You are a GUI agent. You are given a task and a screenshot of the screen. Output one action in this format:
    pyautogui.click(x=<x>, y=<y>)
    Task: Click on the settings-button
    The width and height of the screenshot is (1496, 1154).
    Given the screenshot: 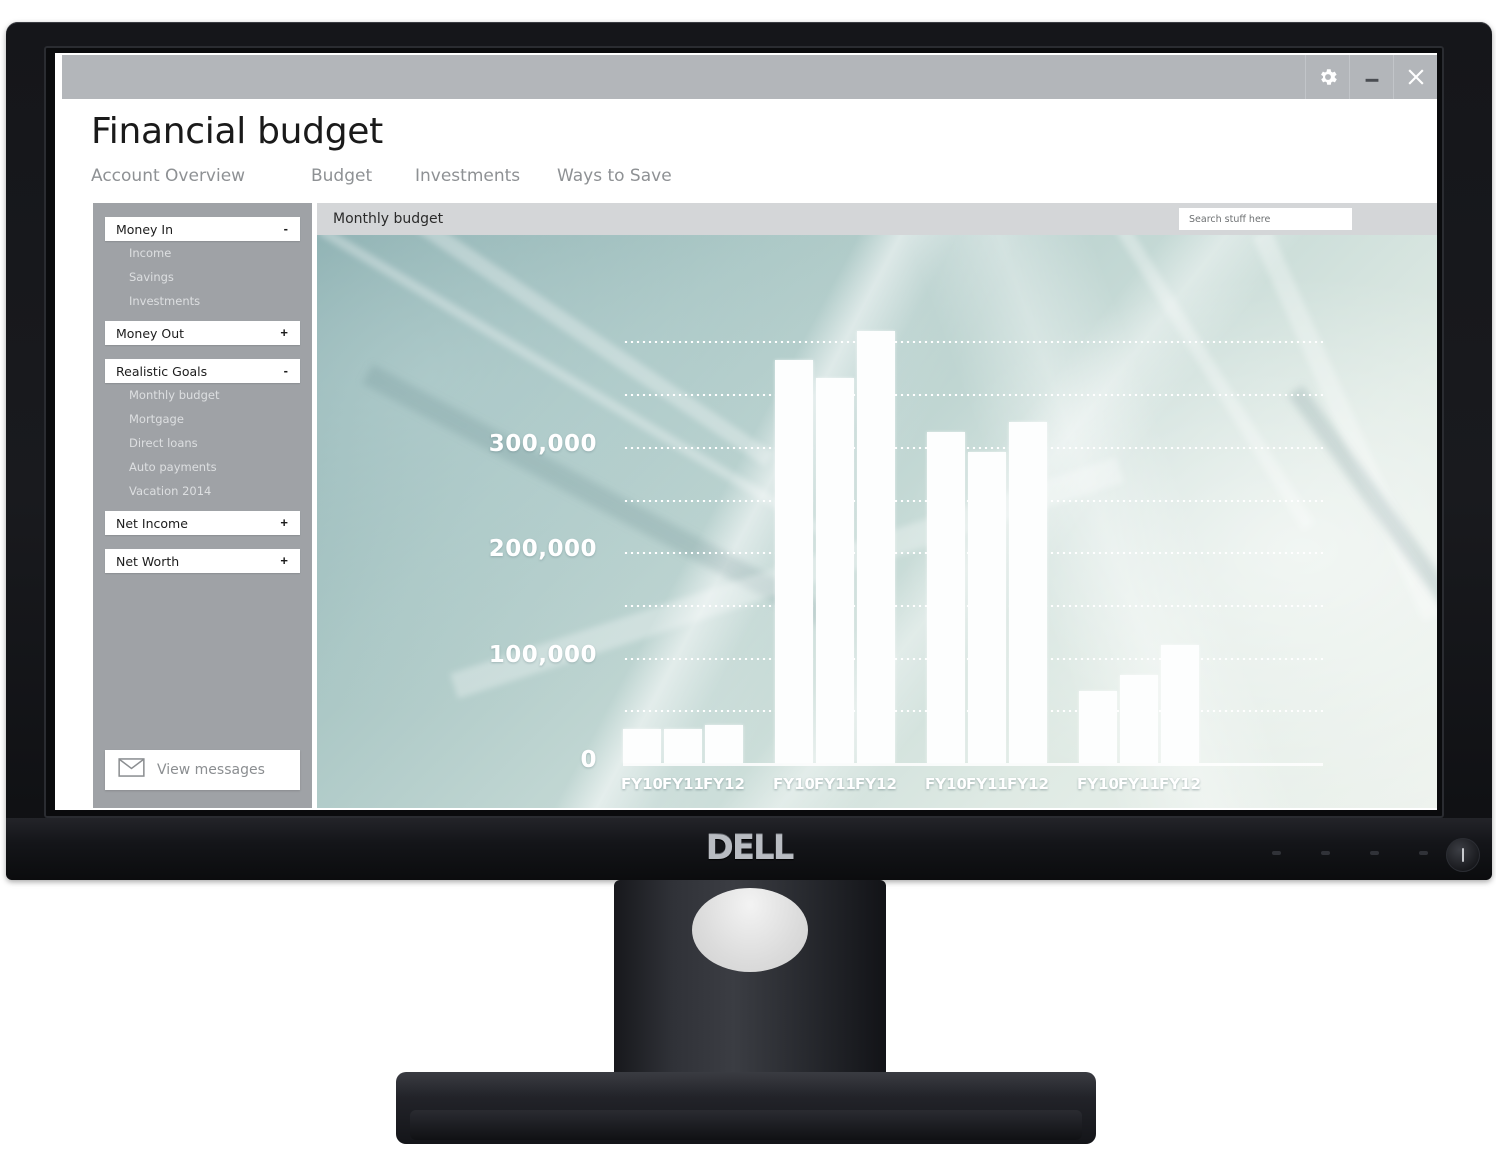 What is the action you would take?
    pyautogui.click(x=1327, y=77)
    